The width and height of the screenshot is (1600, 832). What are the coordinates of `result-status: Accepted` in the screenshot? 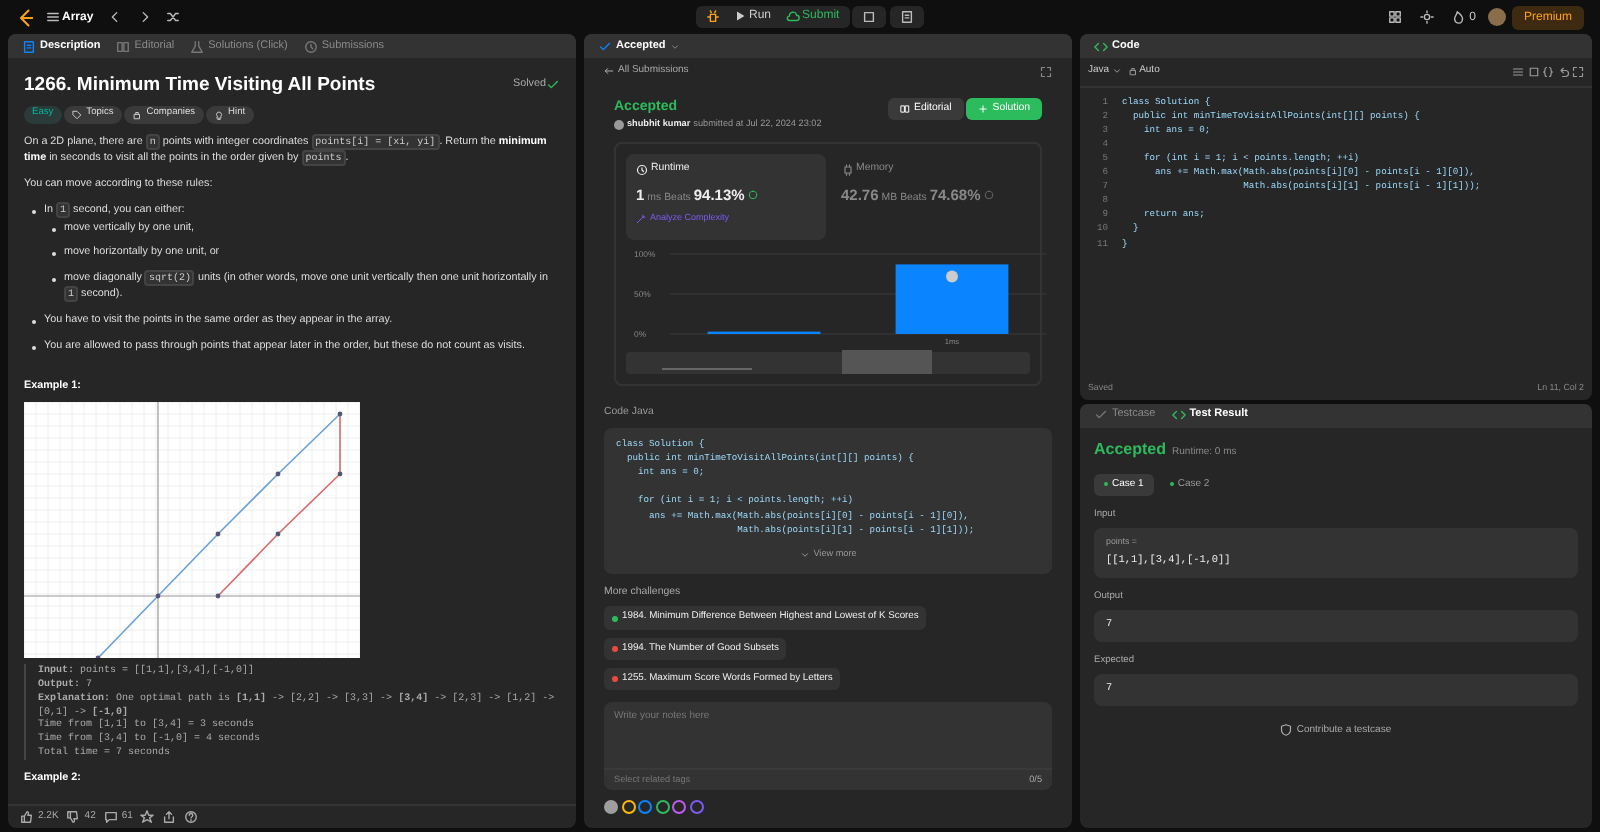 It's located at (1130, 449).